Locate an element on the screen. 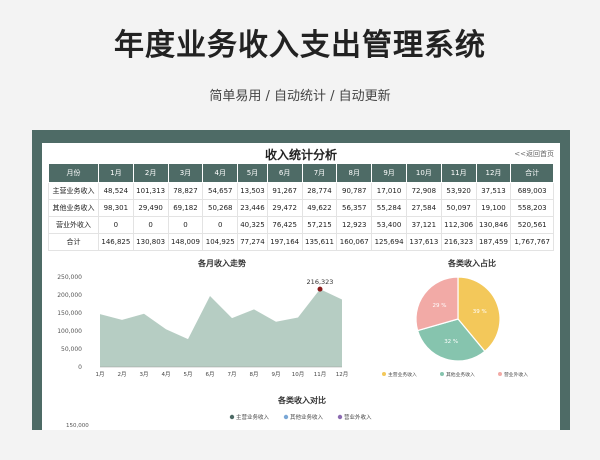 This screenshot has height=460, width=600. table-cell: 135,611 is located at coordinates (319, 242).